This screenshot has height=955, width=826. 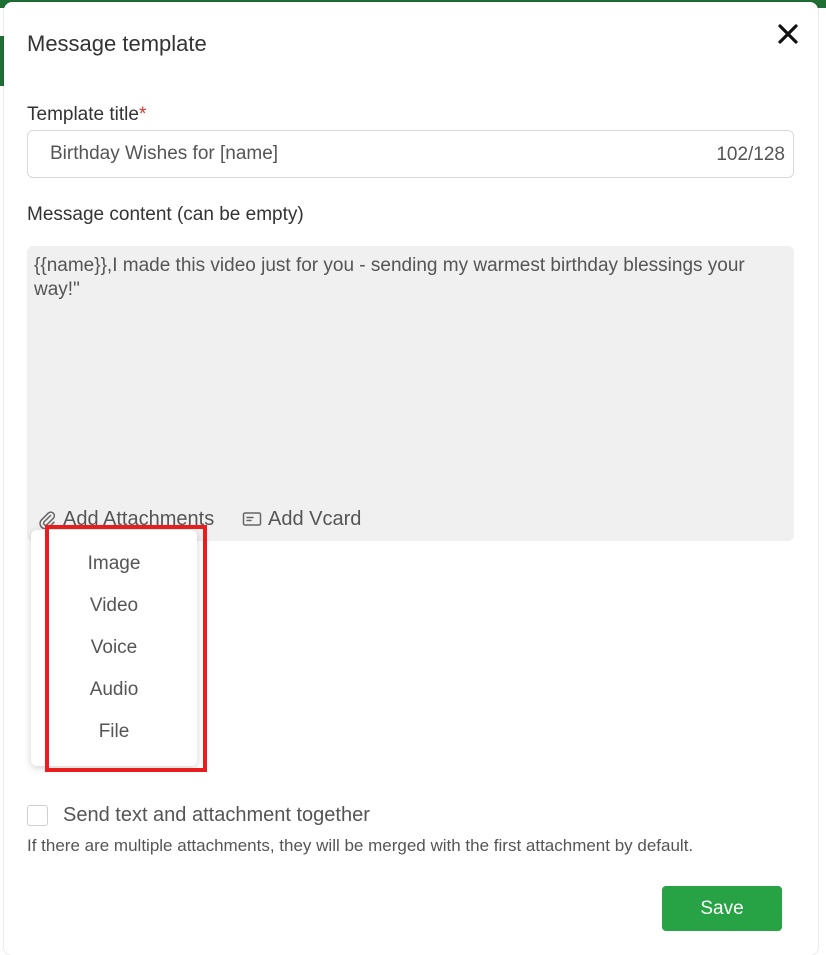 I want to click on message-content-label: Message content (can be empty), so click(x=165, y=214).